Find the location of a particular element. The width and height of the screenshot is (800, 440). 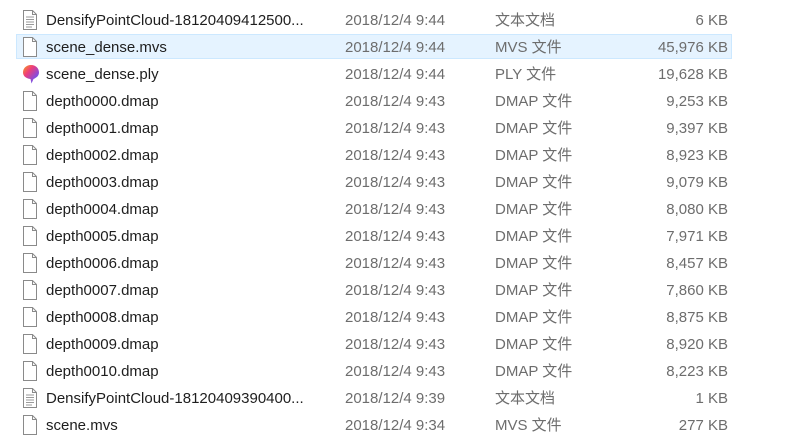

file-size: 7,860 KB is located at coordinates (697, 290).